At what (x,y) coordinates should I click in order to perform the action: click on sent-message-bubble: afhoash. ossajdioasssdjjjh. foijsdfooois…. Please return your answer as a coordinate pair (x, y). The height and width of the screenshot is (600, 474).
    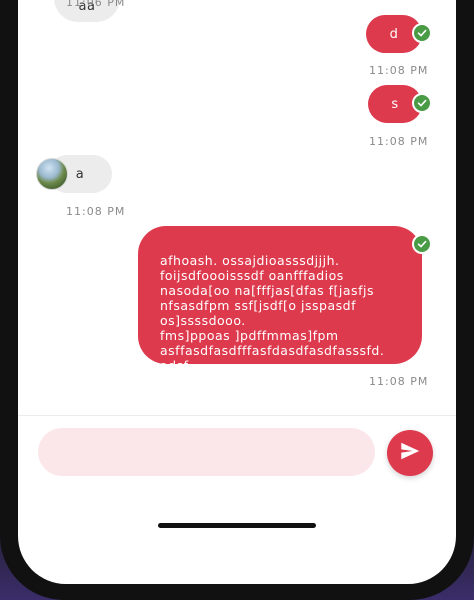
    Looking at the image, I should click on (280, 299).